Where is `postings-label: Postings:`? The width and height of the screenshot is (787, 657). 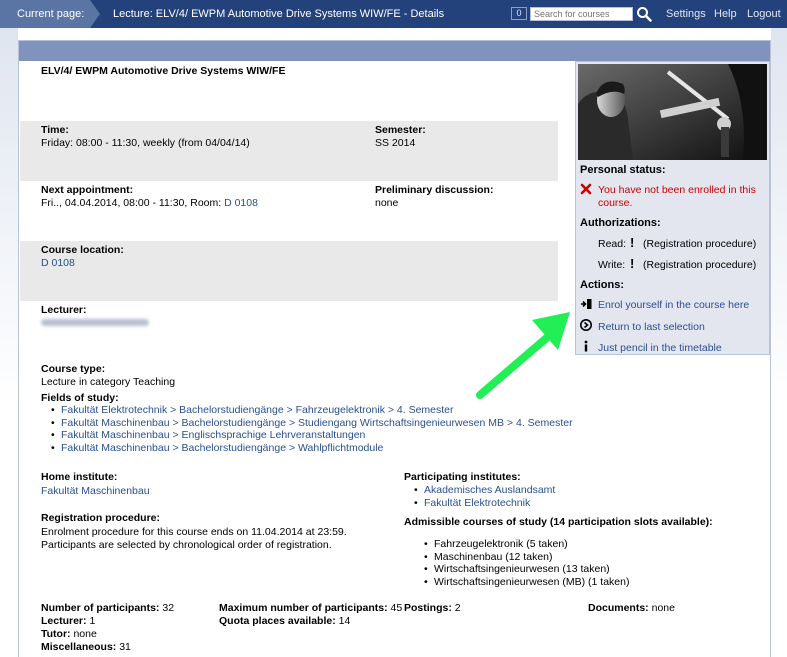
postings-label: Postings: is located at coordinates (428, 608).